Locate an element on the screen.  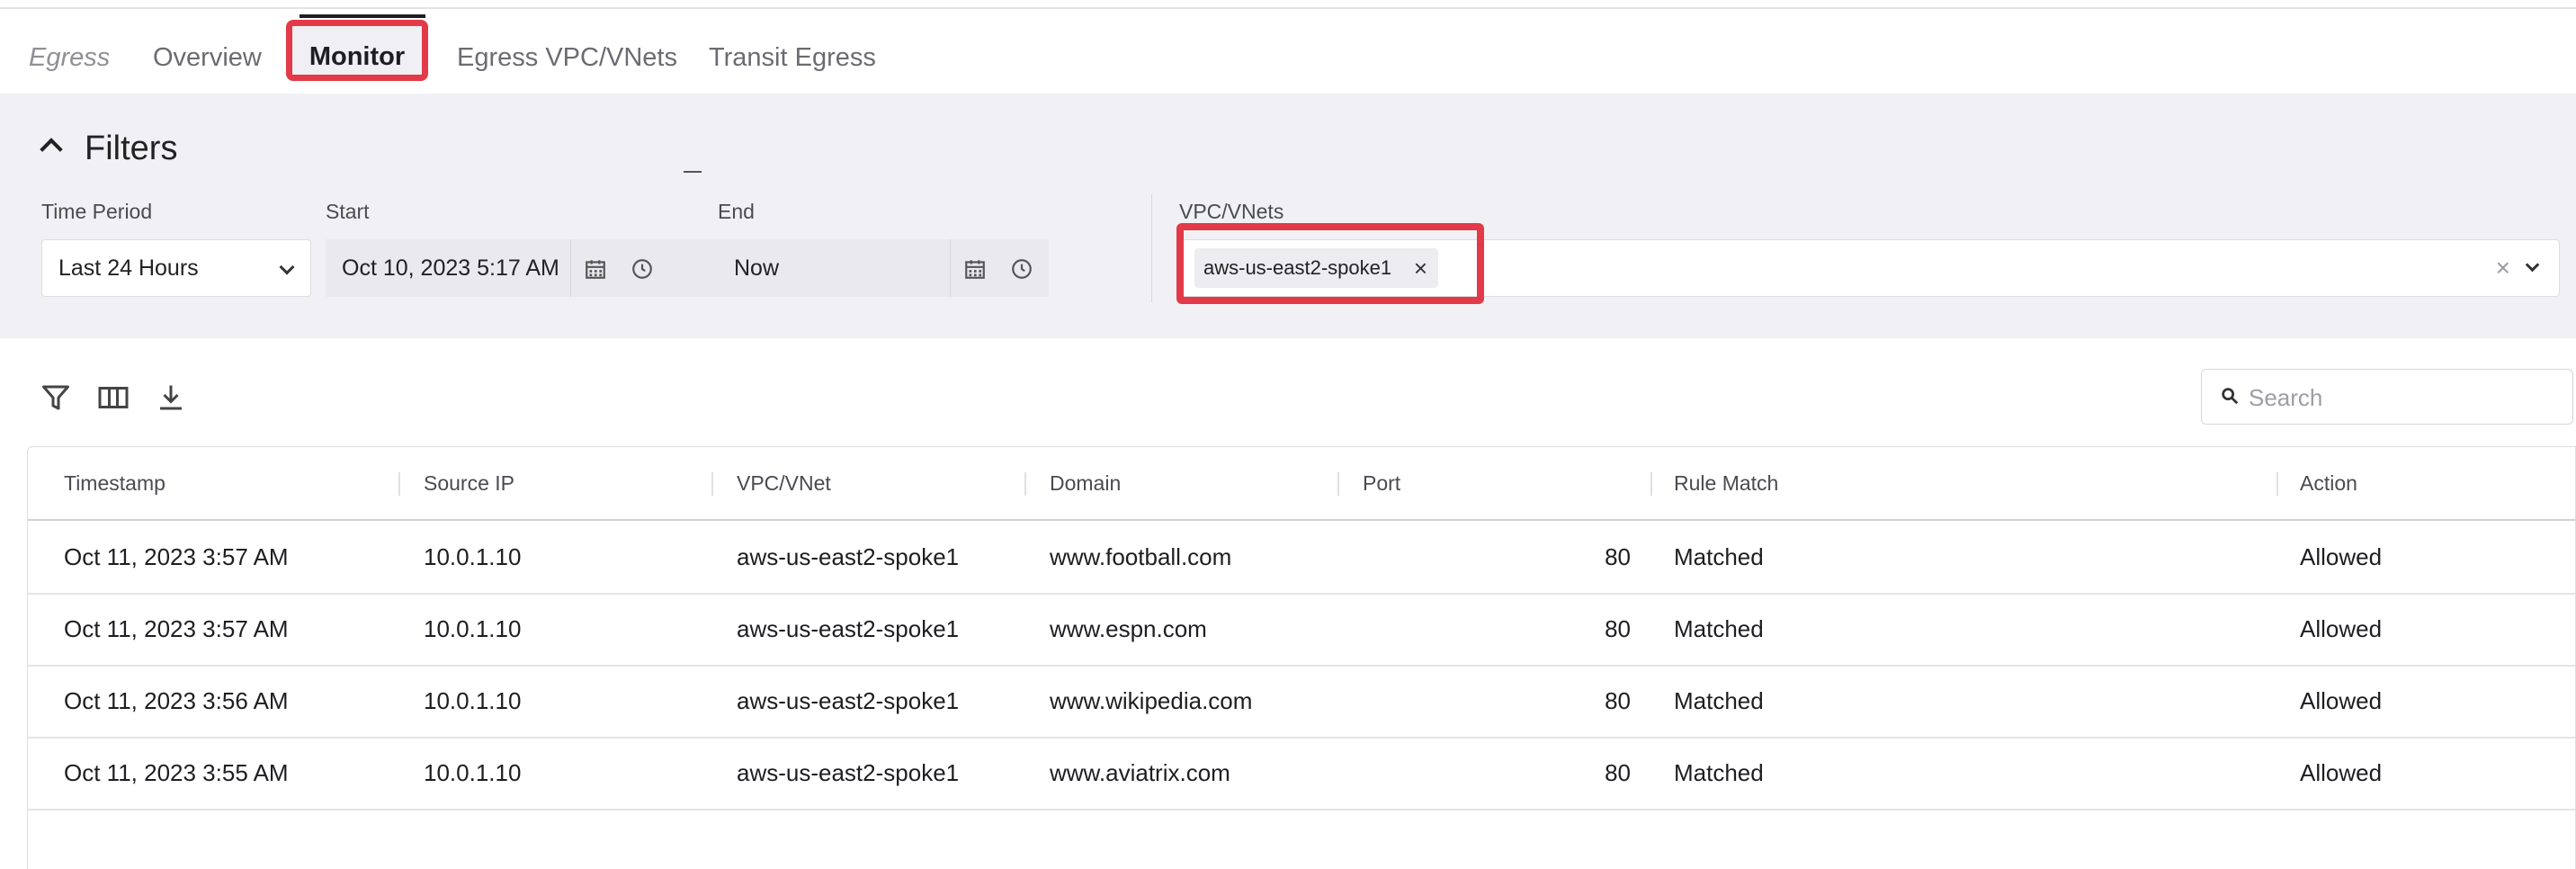
cell-domain: www.football.com is located at coordinates (1141, 556).